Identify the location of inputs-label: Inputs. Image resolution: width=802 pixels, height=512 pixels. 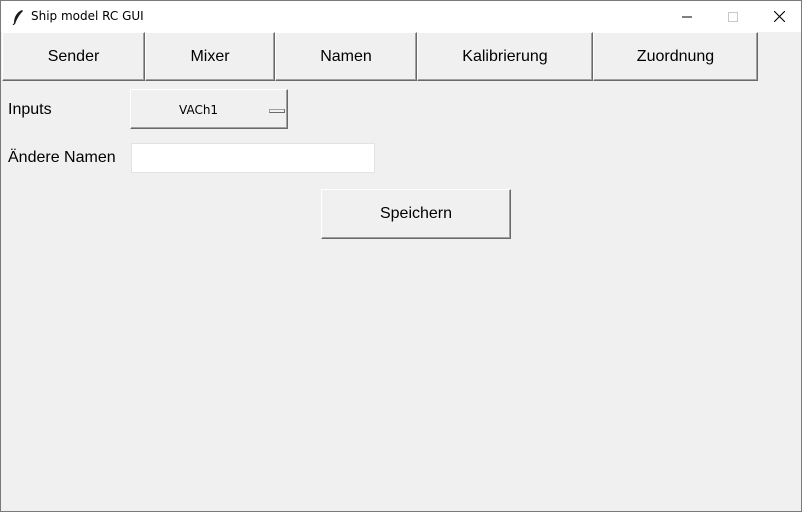
(30, 109).